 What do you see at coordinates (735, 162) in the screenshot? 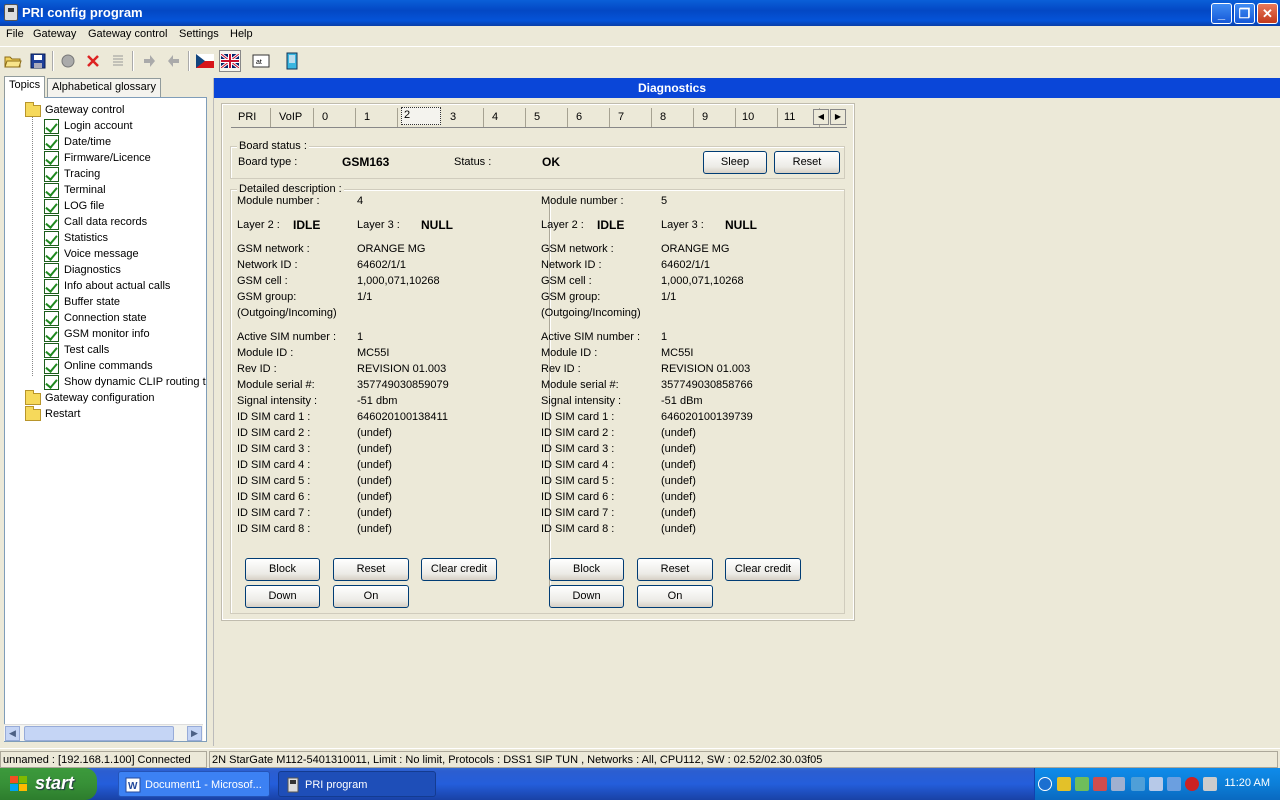
I see `sleep-button: Sleep` at bounding box center [735, 162].